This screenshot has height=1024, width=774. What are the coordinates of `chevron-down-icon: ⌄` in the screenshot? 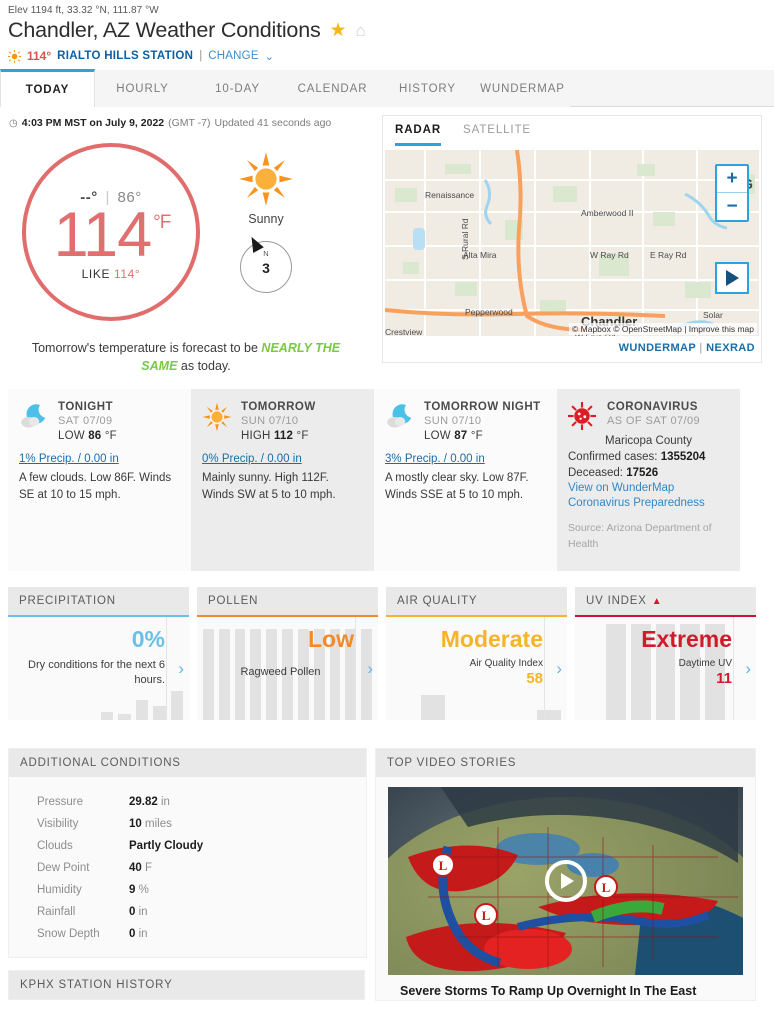 It's located at (269, 56).